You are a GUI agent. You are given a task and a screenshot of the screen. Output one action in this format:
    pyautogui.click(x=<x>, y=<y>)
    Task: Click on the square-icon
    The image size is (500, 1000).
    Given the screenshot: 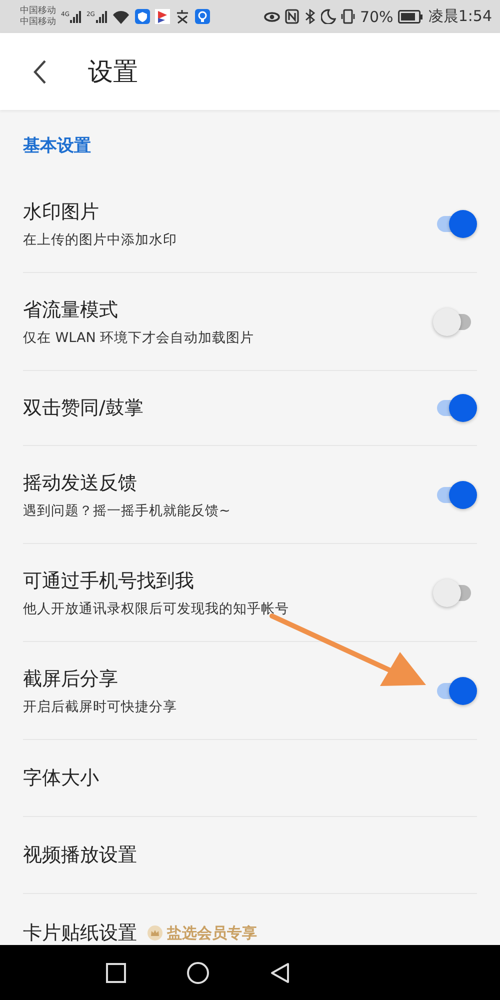 What is the action you would take?
    pyautogui.click(x=116, y=973)
    